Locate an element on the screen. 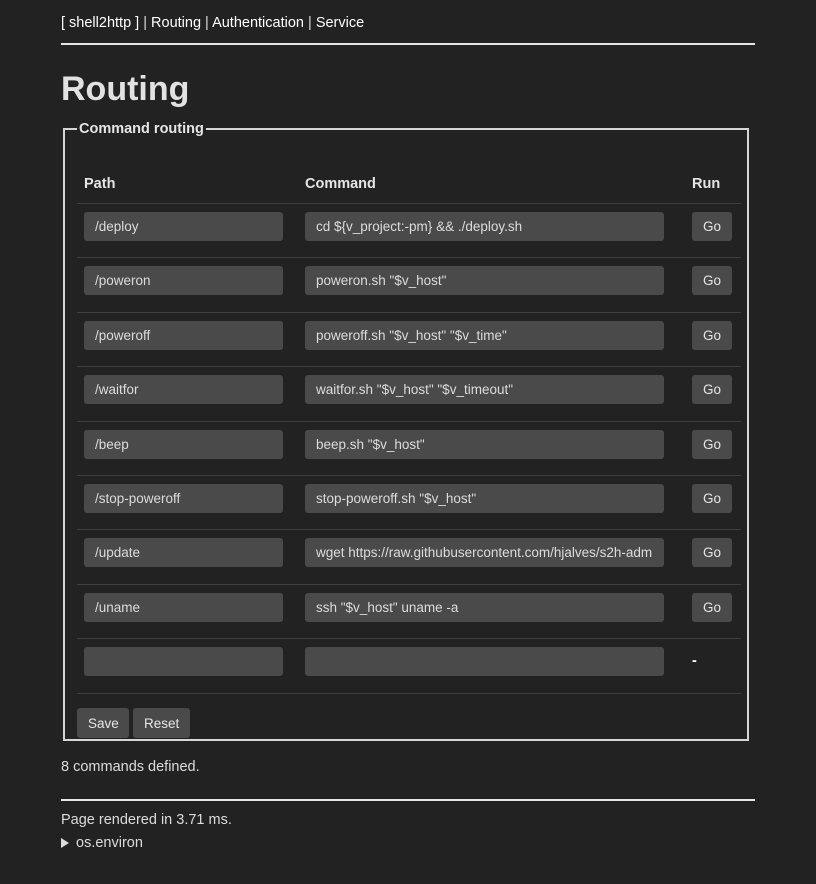  column-header-run: Run is located at coordinates (706, 184).